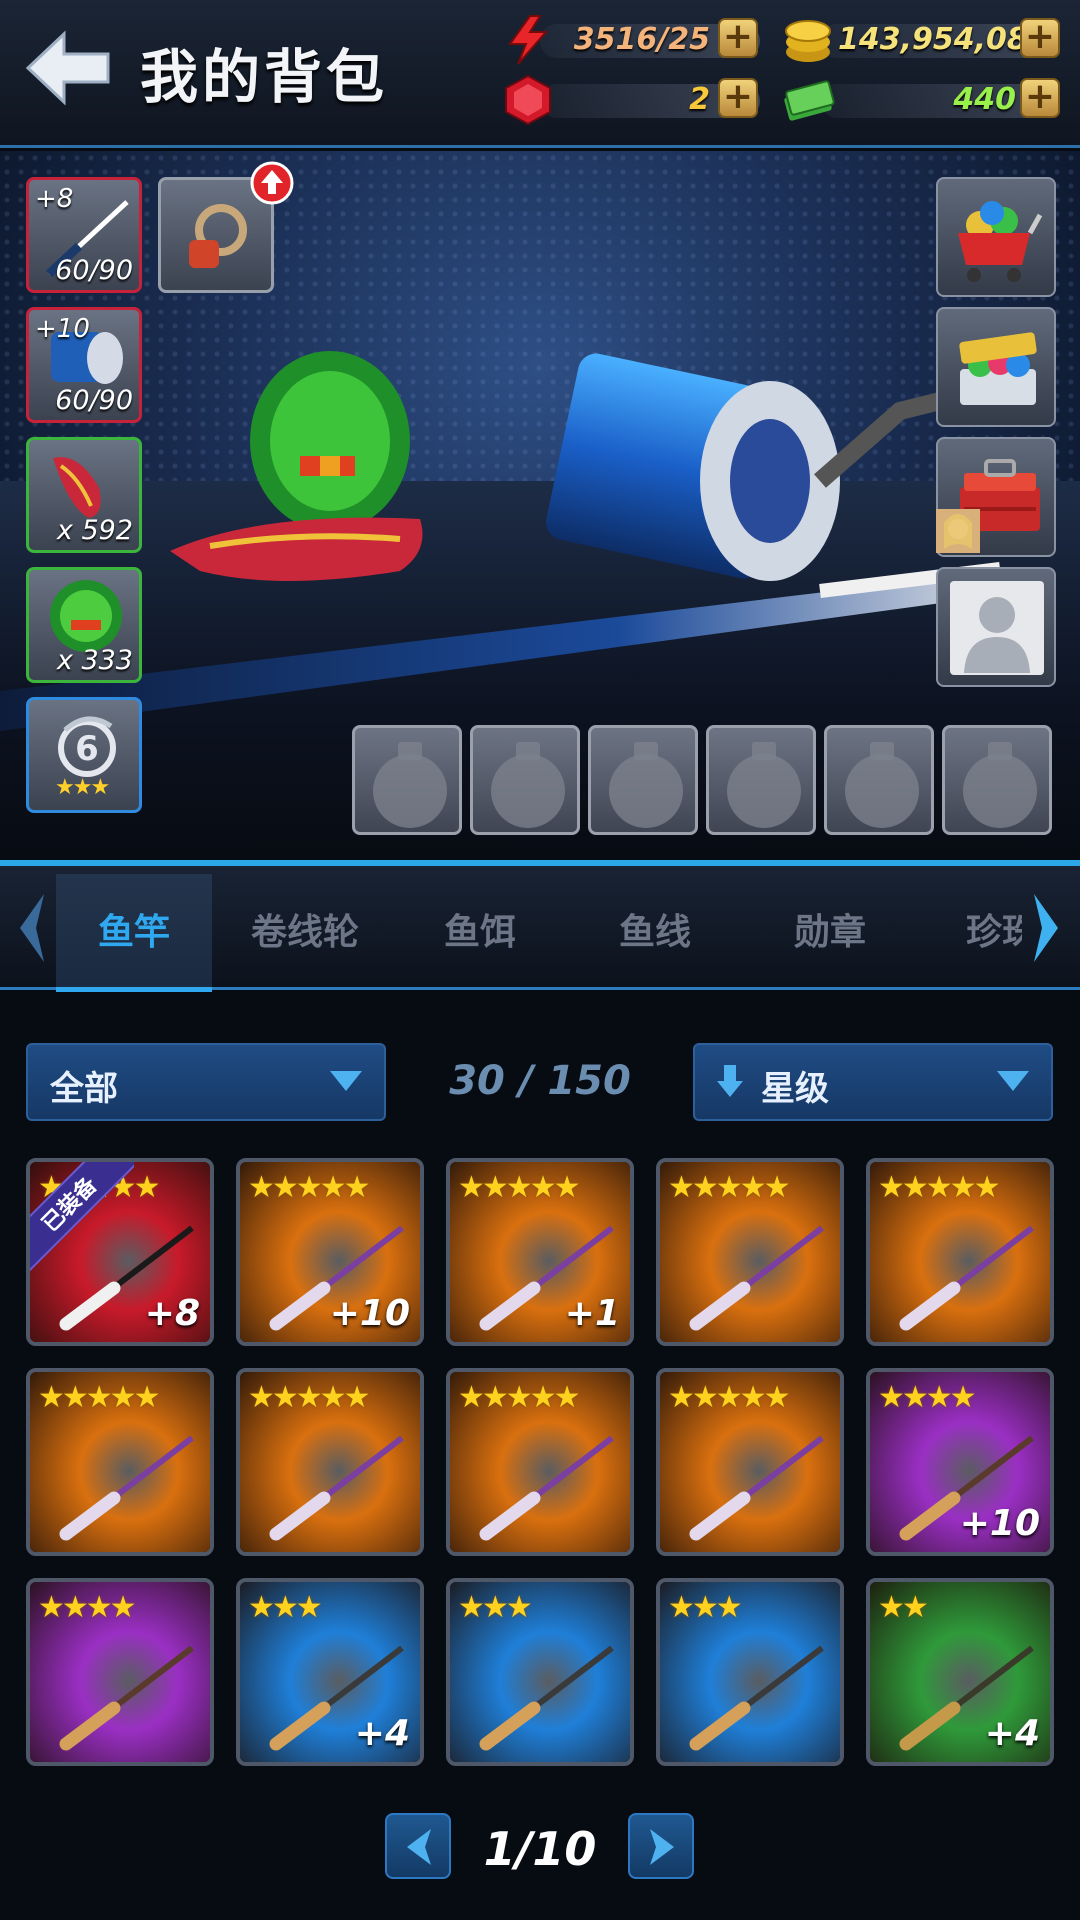  I want to click on energy-value: 3516/25, so click(641, 39).